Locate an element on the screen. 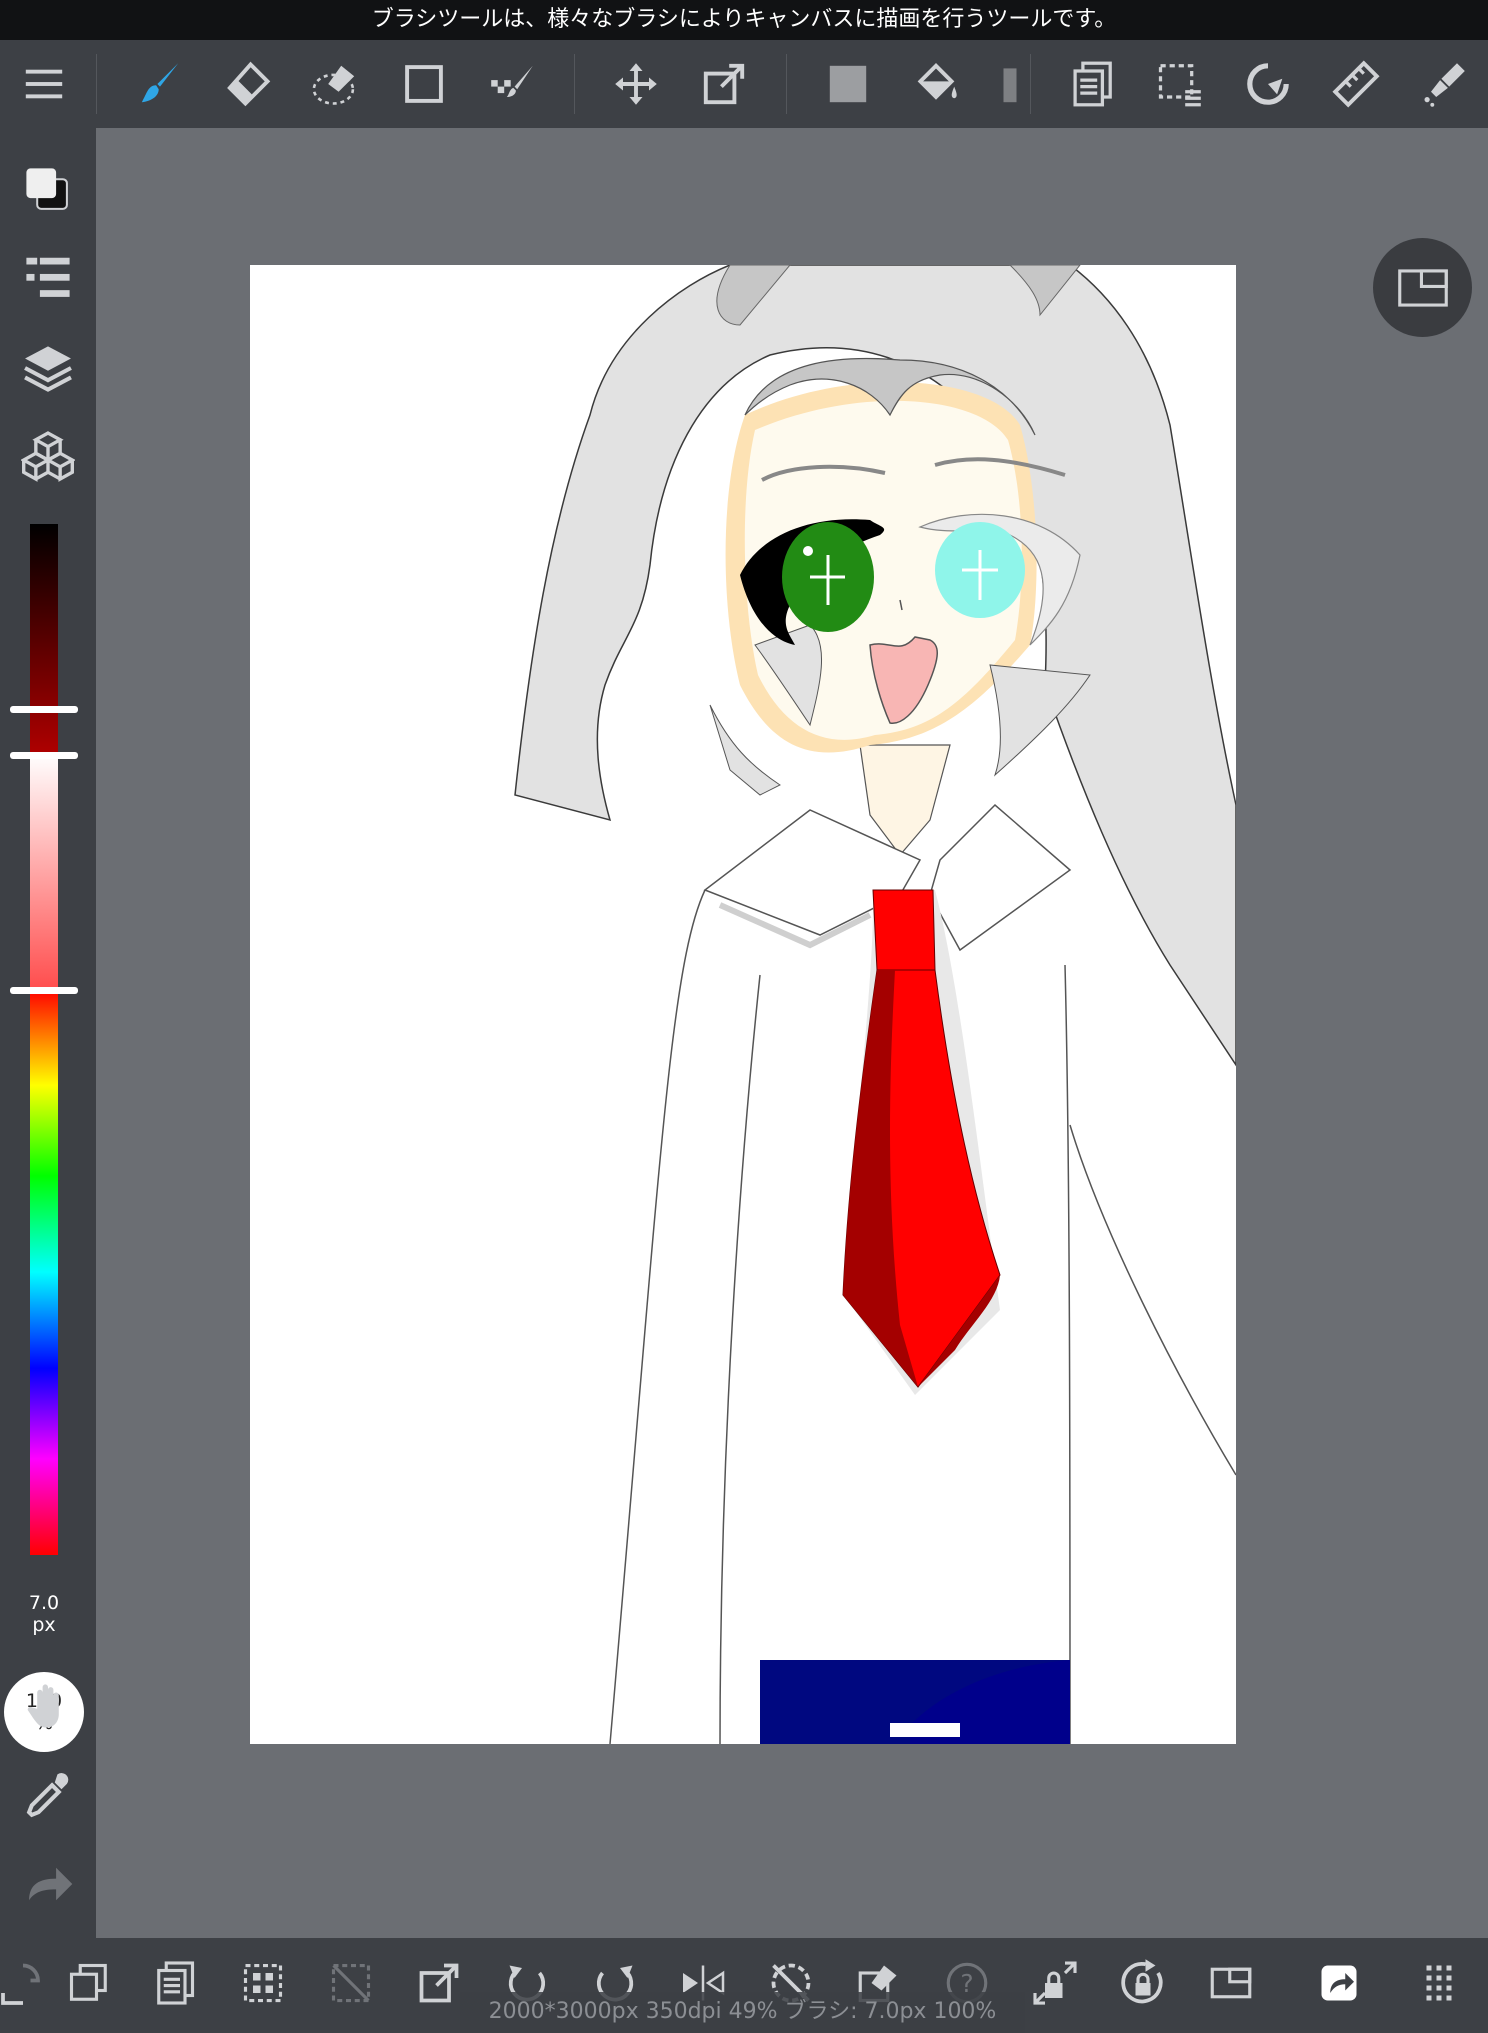 The height and width of the screenshot is (2033, 1488). brush-list-icon is located at coordinates (48, 278).